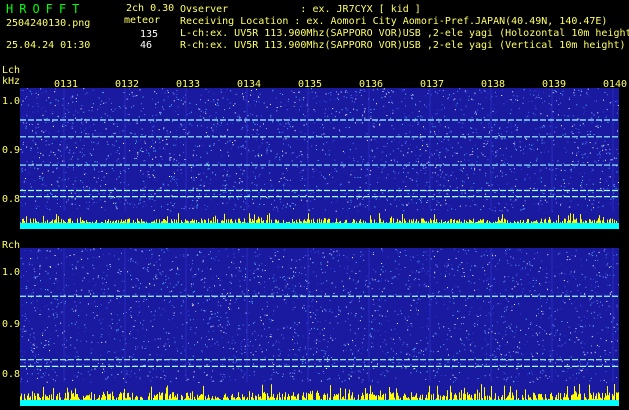 The image size is (629, 410). What do you see at coordinates (11, 324) in the screenshot?
I see `rch-y-tick: 0.9` at bounding box center [11, 324].